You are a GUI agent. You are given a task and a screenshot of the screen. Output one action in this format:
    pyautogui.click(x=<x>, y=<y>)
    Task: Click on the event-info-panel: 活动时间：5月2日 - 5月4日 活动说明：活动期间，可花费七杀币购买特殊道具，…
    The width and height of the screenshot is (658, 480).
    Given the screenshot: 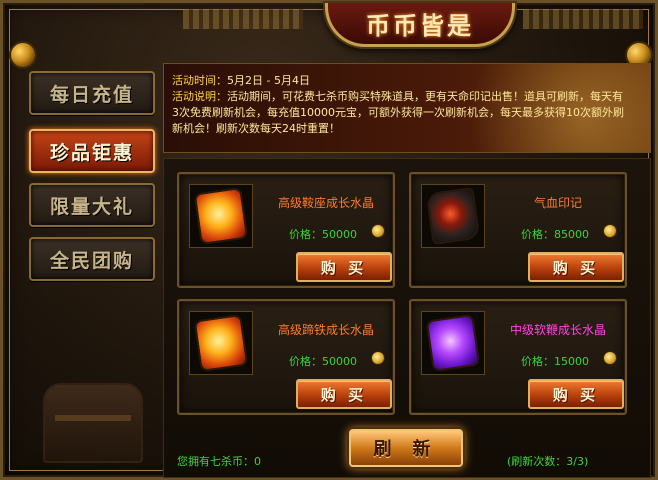 What is the action you would take?
    pyautogui.click(x=407, y=108)
    